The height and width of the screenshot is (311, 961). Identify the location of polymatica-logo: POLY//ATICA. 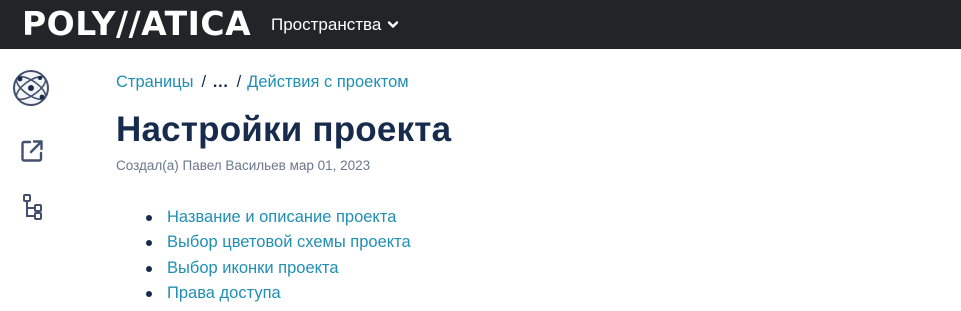
(136, 24).